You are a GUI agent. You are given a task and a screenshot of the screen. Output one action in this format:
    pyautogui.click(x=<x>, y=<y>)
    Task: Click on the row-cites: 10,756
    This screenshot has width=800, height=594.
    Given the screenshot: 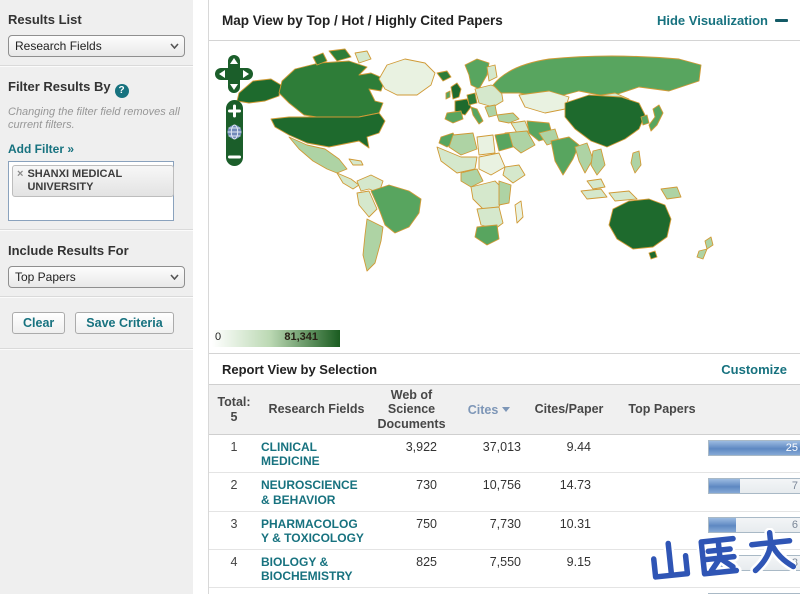 What is the action you would take?
    pyautogui.click(x=501, y=485)
    